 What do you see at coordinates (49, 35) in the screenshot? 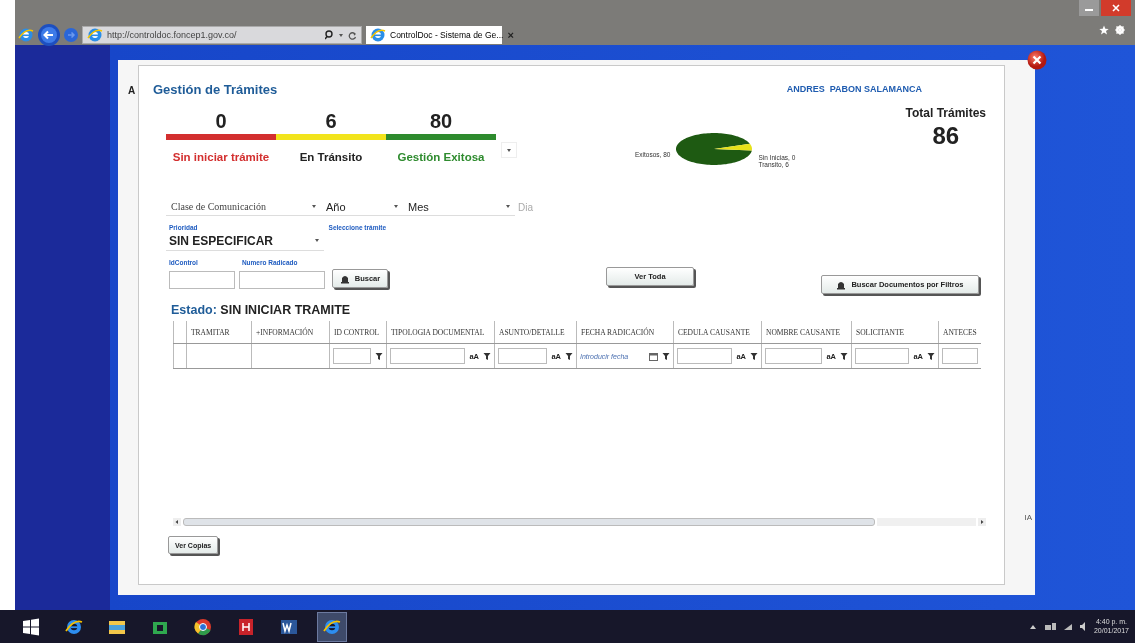
I see `back-button` at bounding box center [49, 35].